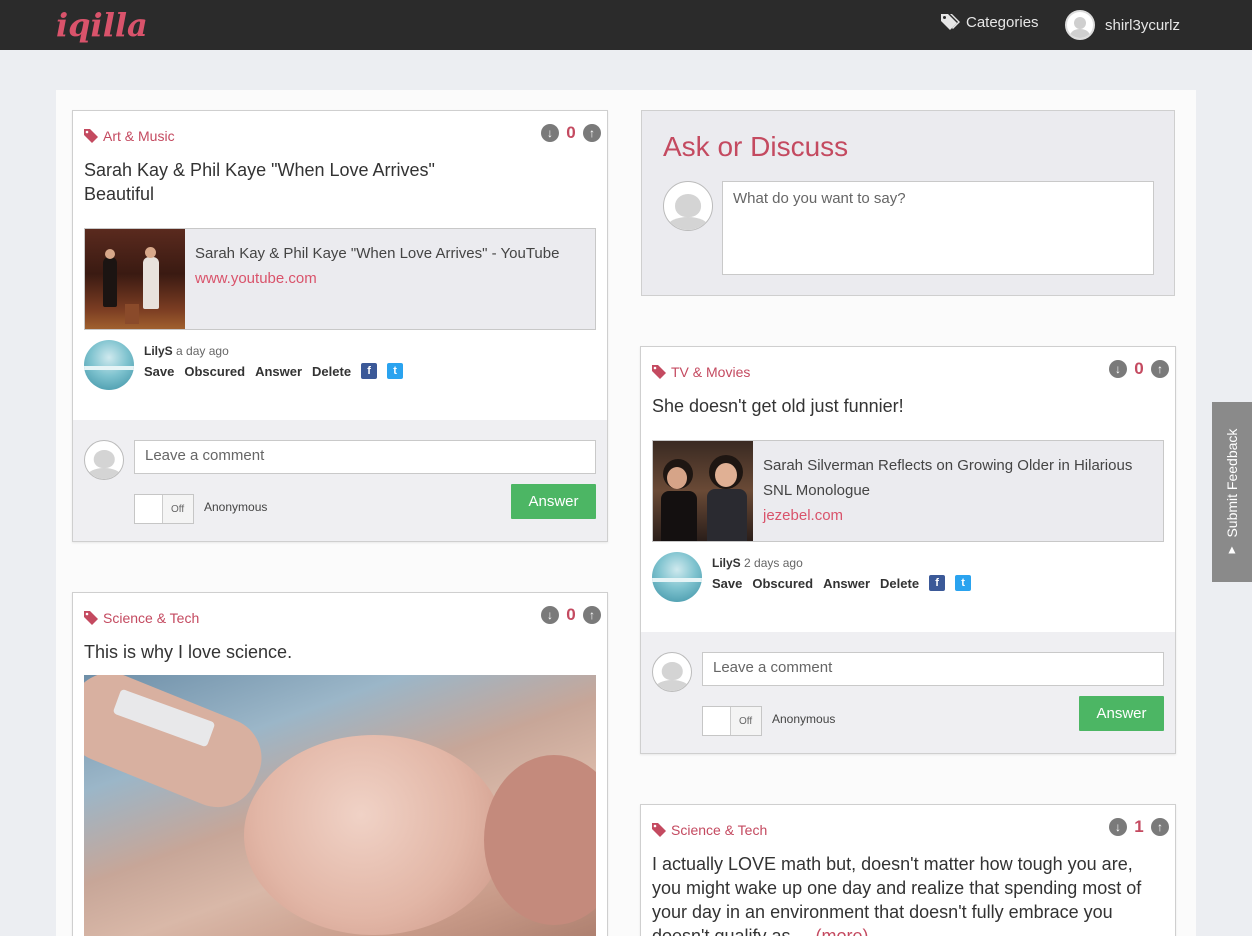  I want to click on post-meta: LilyS a day ago, so click(186, 351).